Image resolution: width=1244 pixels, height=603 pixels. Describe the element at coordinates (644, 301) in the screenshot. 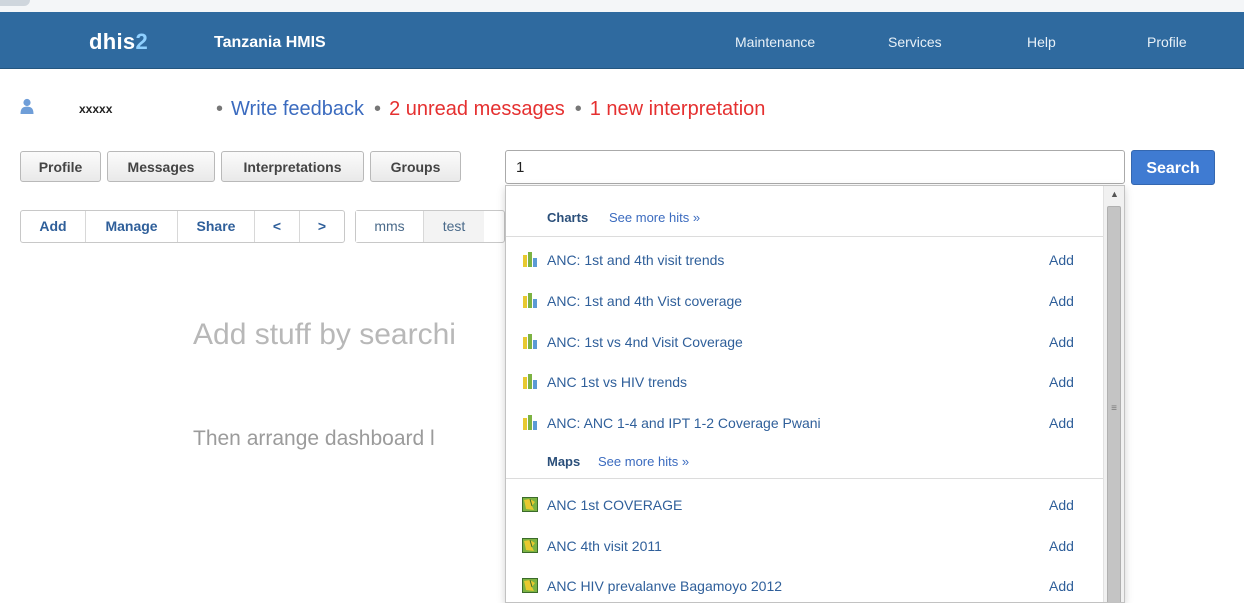

I see `result-name: ANC: 1st and 4th Vist coverage` at that location.